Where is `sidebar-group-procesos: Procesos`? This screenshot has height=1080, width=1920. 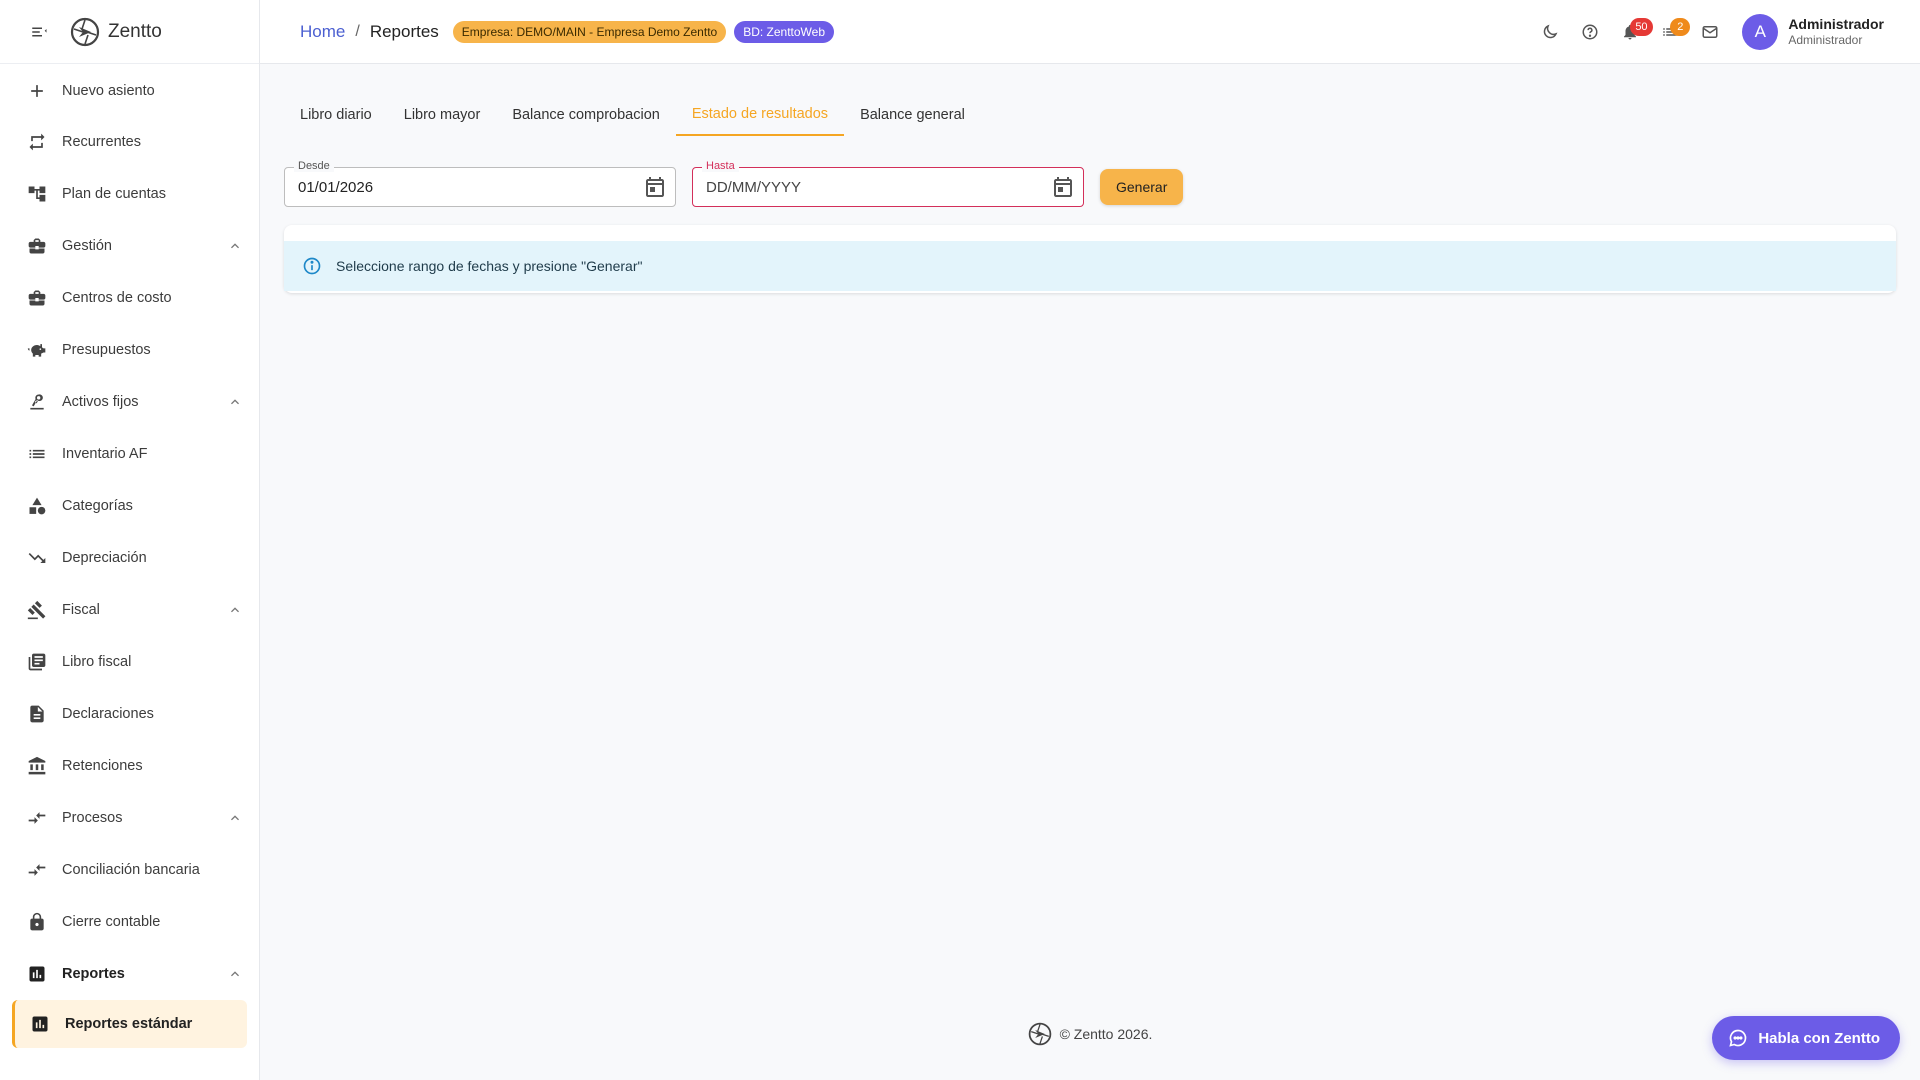
sidebar-group-procesos: Procesos is located at coordinates (129, 818).